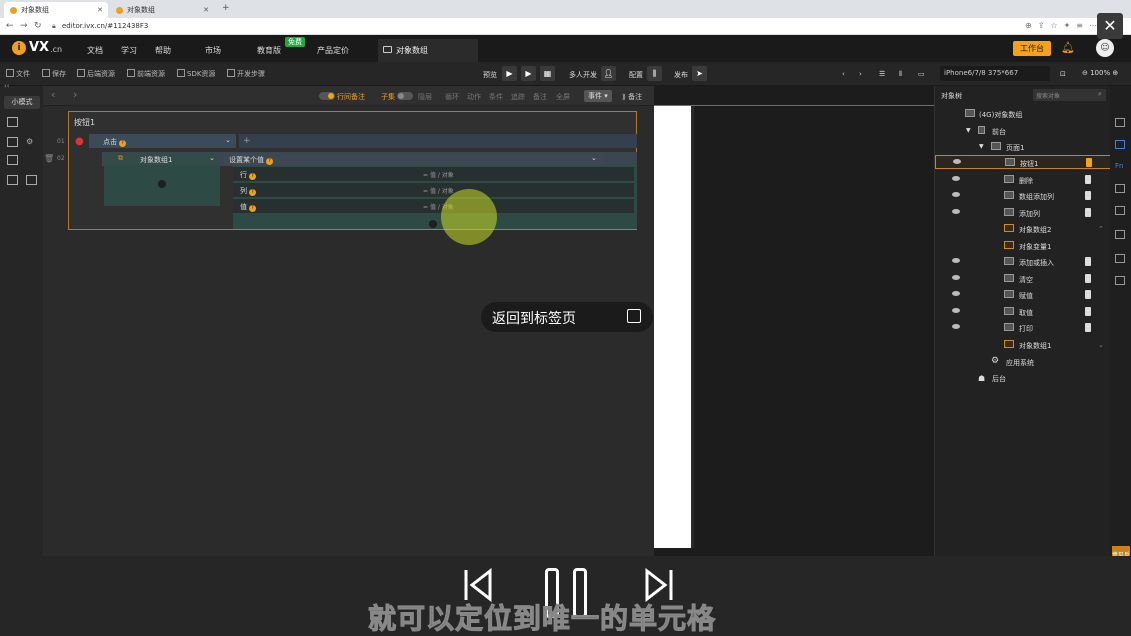 The height and width of the screenshot is (636, 1131). What do you see at coordinates (342, 97) in the screenshot?
I see `annotation-toggle: 行间备注` at bounding box center [342, 97].